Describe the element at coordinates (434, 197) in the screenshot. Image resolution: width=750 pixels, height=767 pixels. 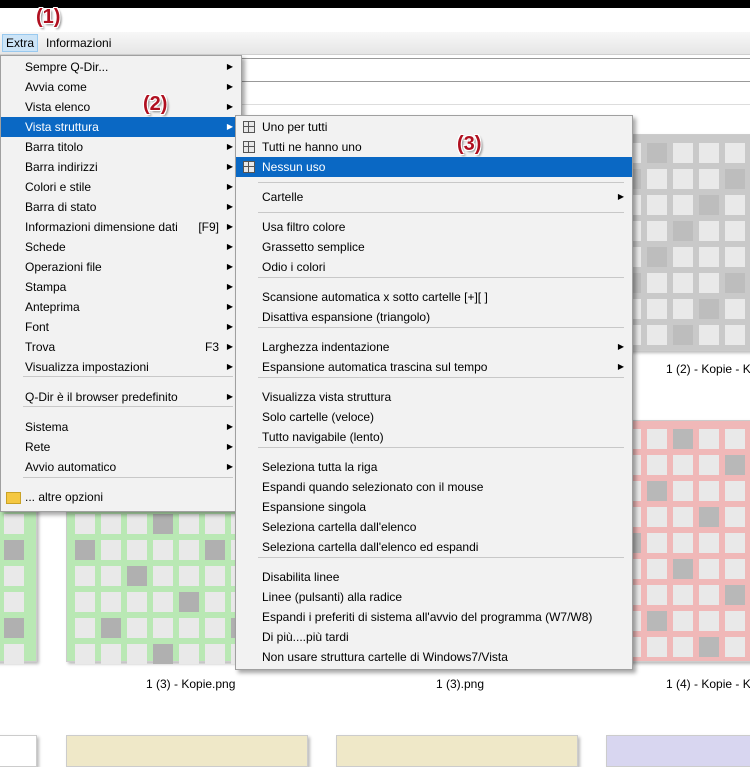
I see `submenu-item-cartelle: Cartelle ▶` at that location.